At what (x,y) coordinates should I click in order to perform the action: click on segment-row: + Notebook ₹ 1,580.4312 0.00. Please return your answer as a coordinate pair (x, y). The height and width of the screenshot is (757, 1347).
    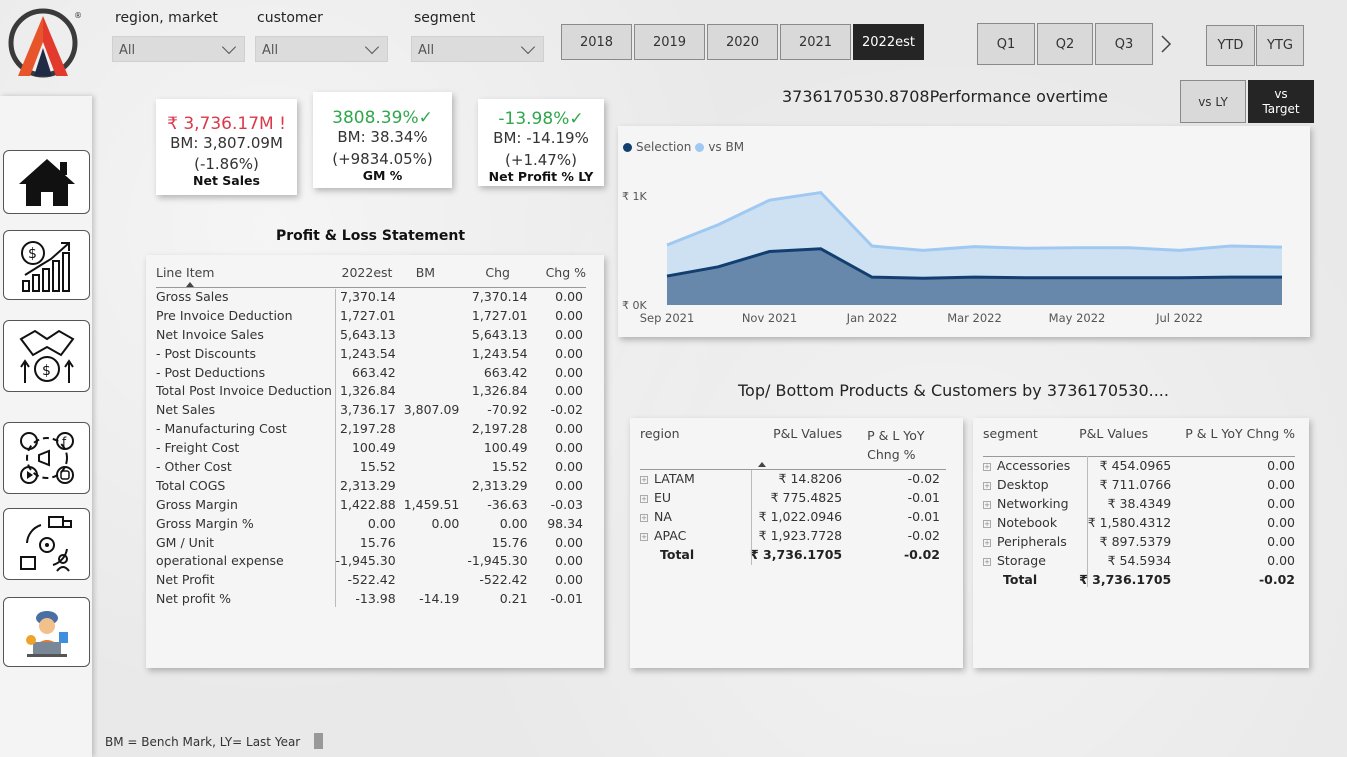
    Looking at the image, I should click on (1139, 522).